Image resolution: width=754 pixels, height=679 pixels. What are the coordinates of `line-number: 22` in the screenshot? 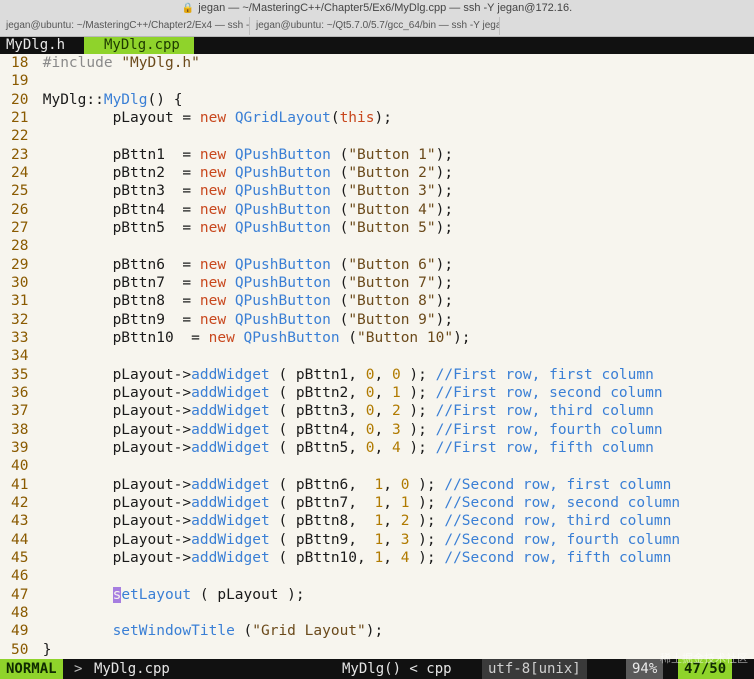 It's located at (20, 136).